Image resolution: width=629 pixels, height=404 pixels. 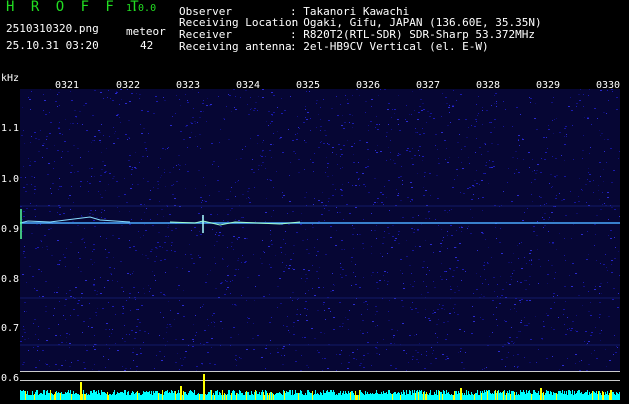 What do you see at coordinates (52, 28) in the screenshot?
I see `file-name: 2510310320.png` at bounding box center [52, 28].